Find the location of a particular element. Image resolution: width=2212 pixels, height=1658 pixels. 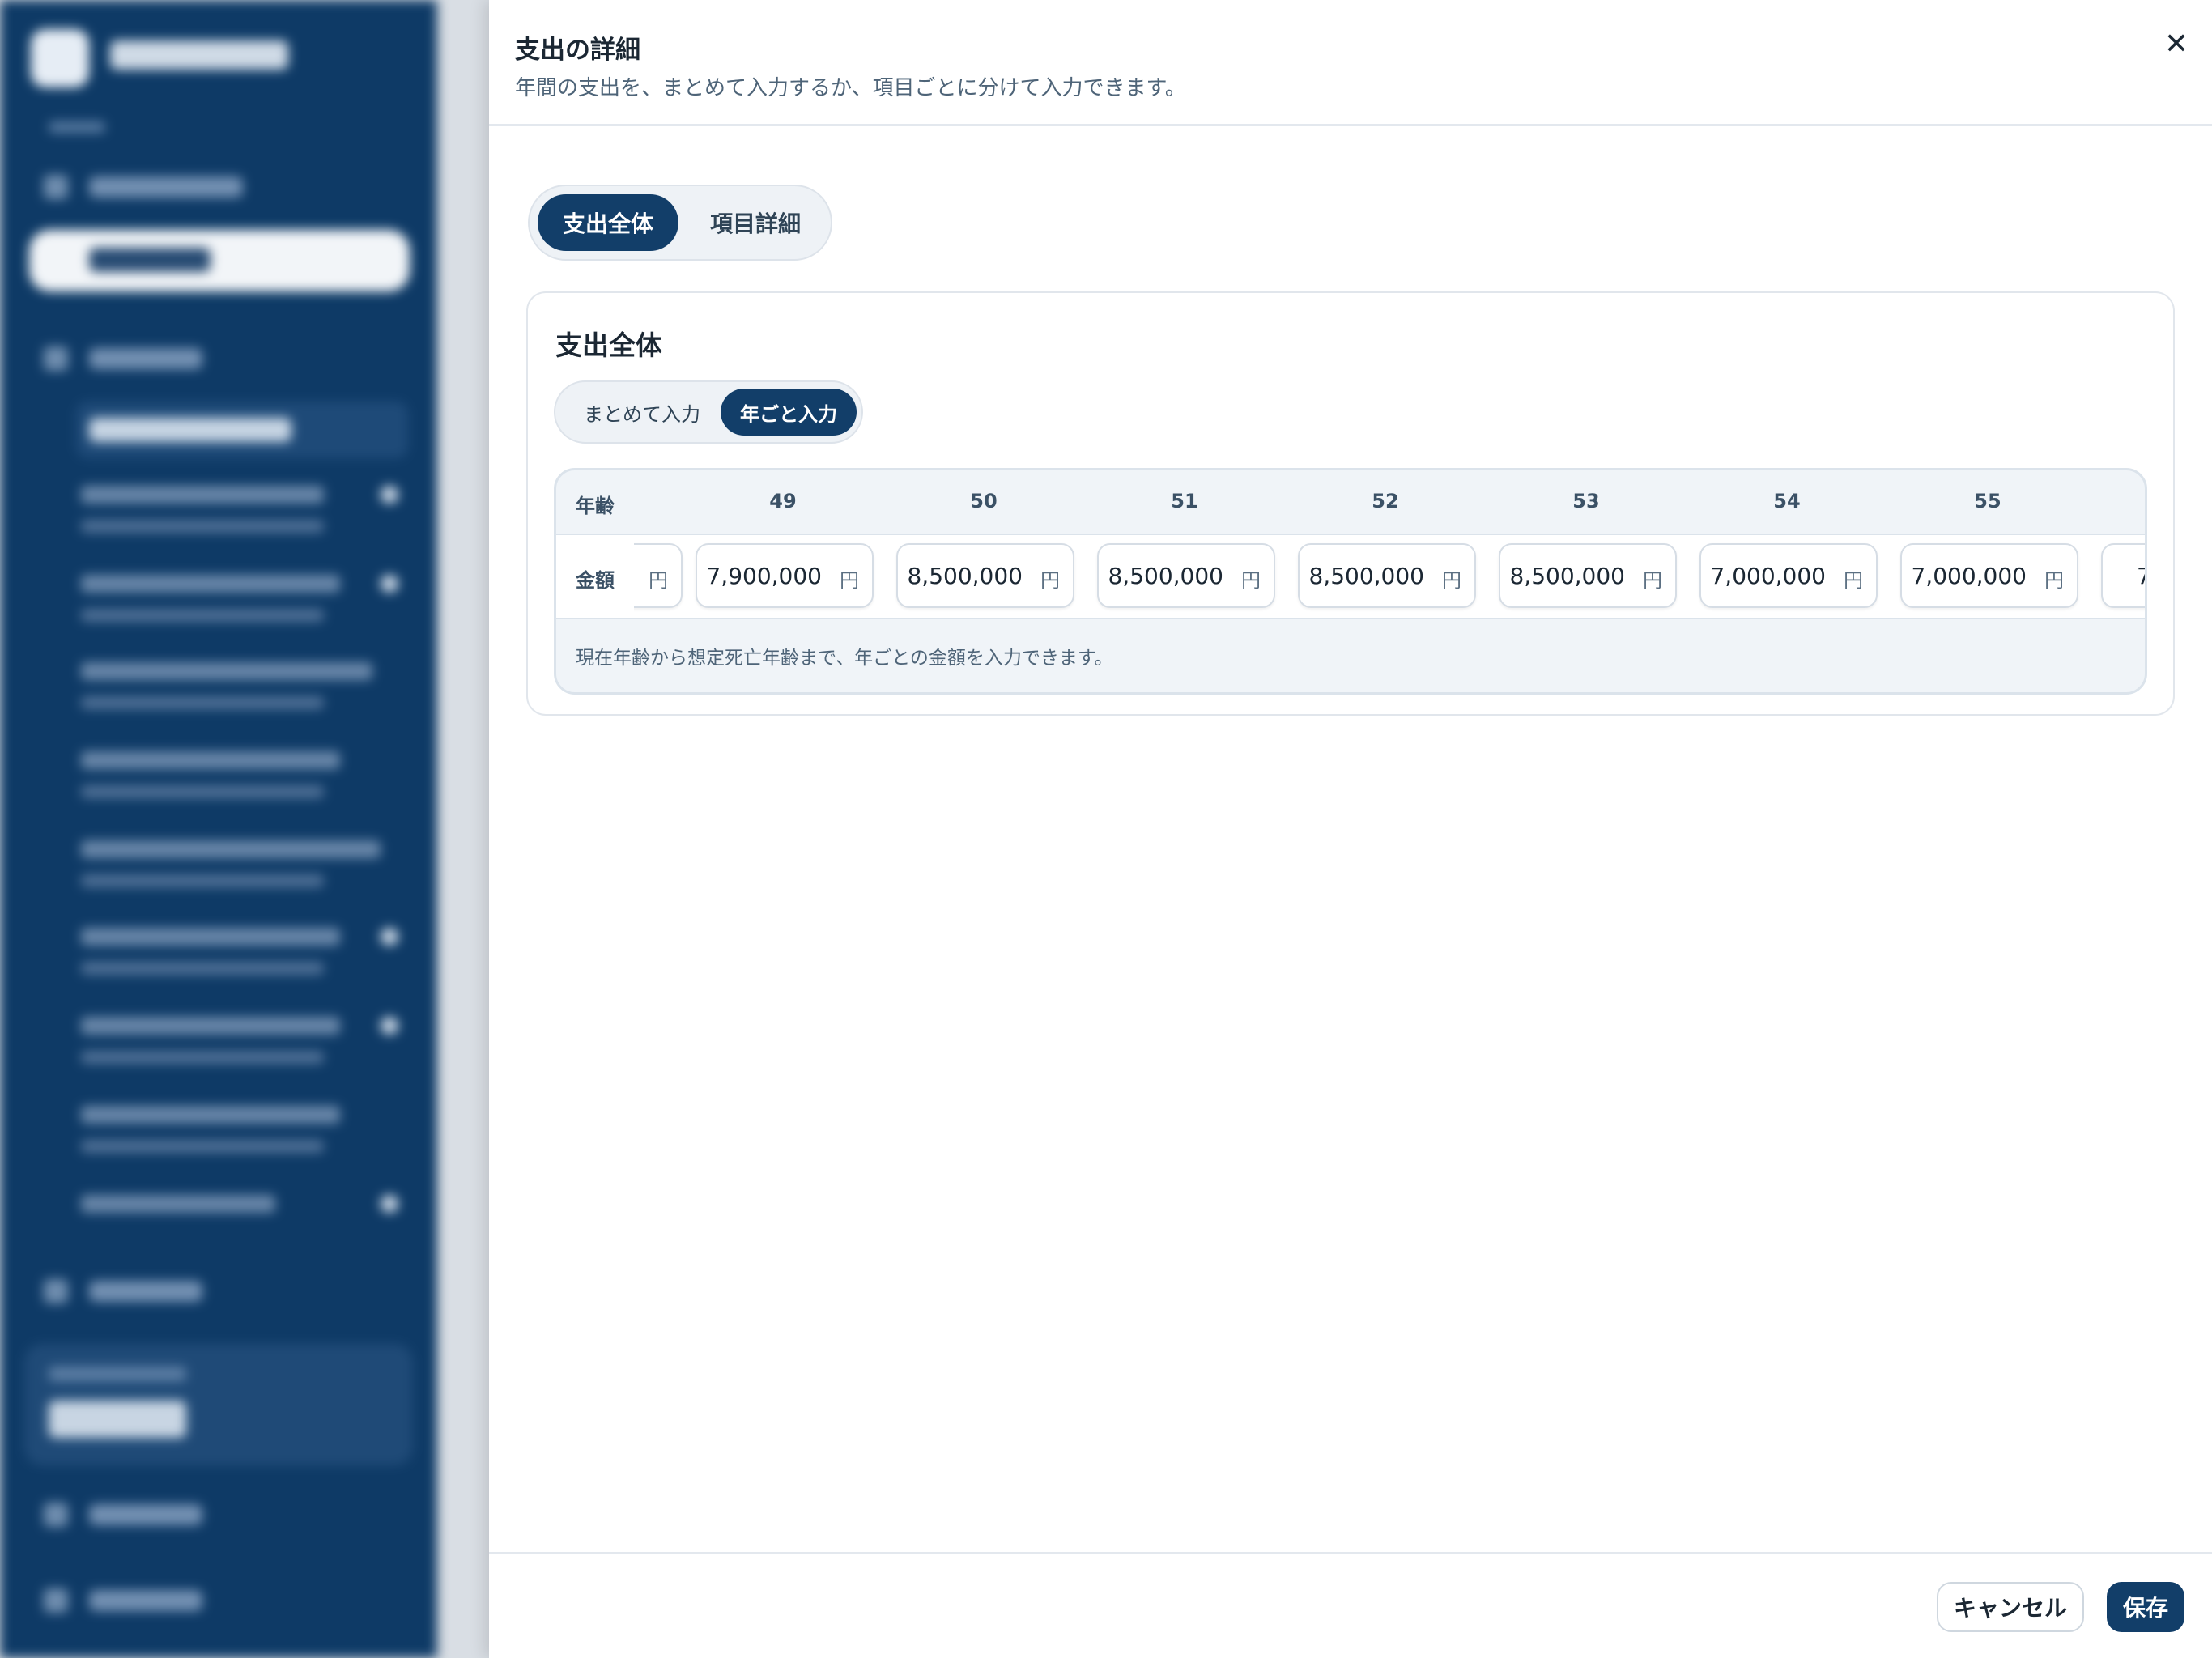

sidebar-item-active is located at coordinates (219, 260).